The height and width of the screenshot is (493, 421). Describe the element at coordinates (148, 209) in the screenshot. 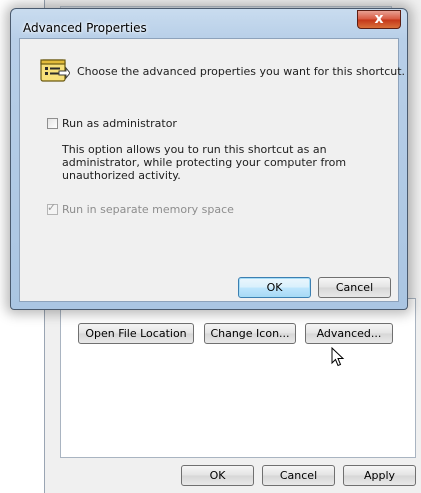

I see `run-separate-memory-label: Run in separate memory space` at that location.